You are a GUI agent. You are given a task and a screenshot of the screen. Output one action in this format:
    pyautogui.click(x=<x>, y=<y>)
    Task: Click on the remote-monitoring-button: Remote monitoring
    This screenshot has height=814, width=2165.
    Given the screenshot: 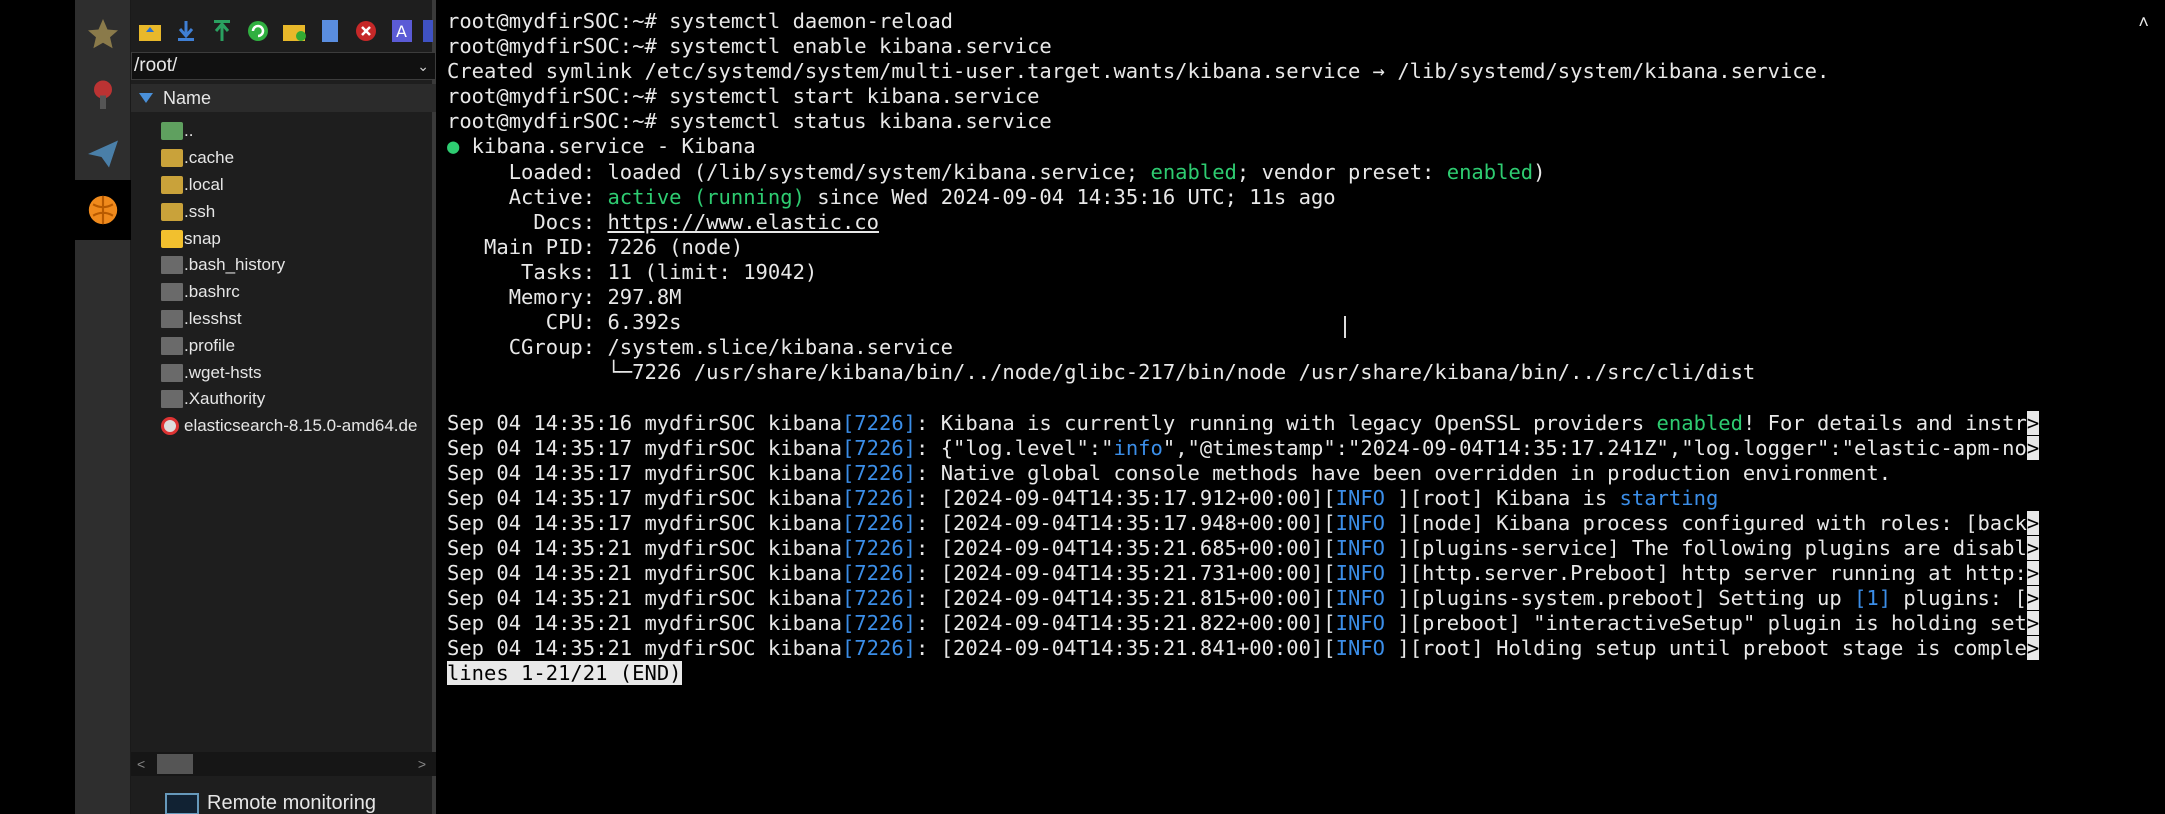 What is the action you would take?
    pyautogui.click(x=270, y=803)
    